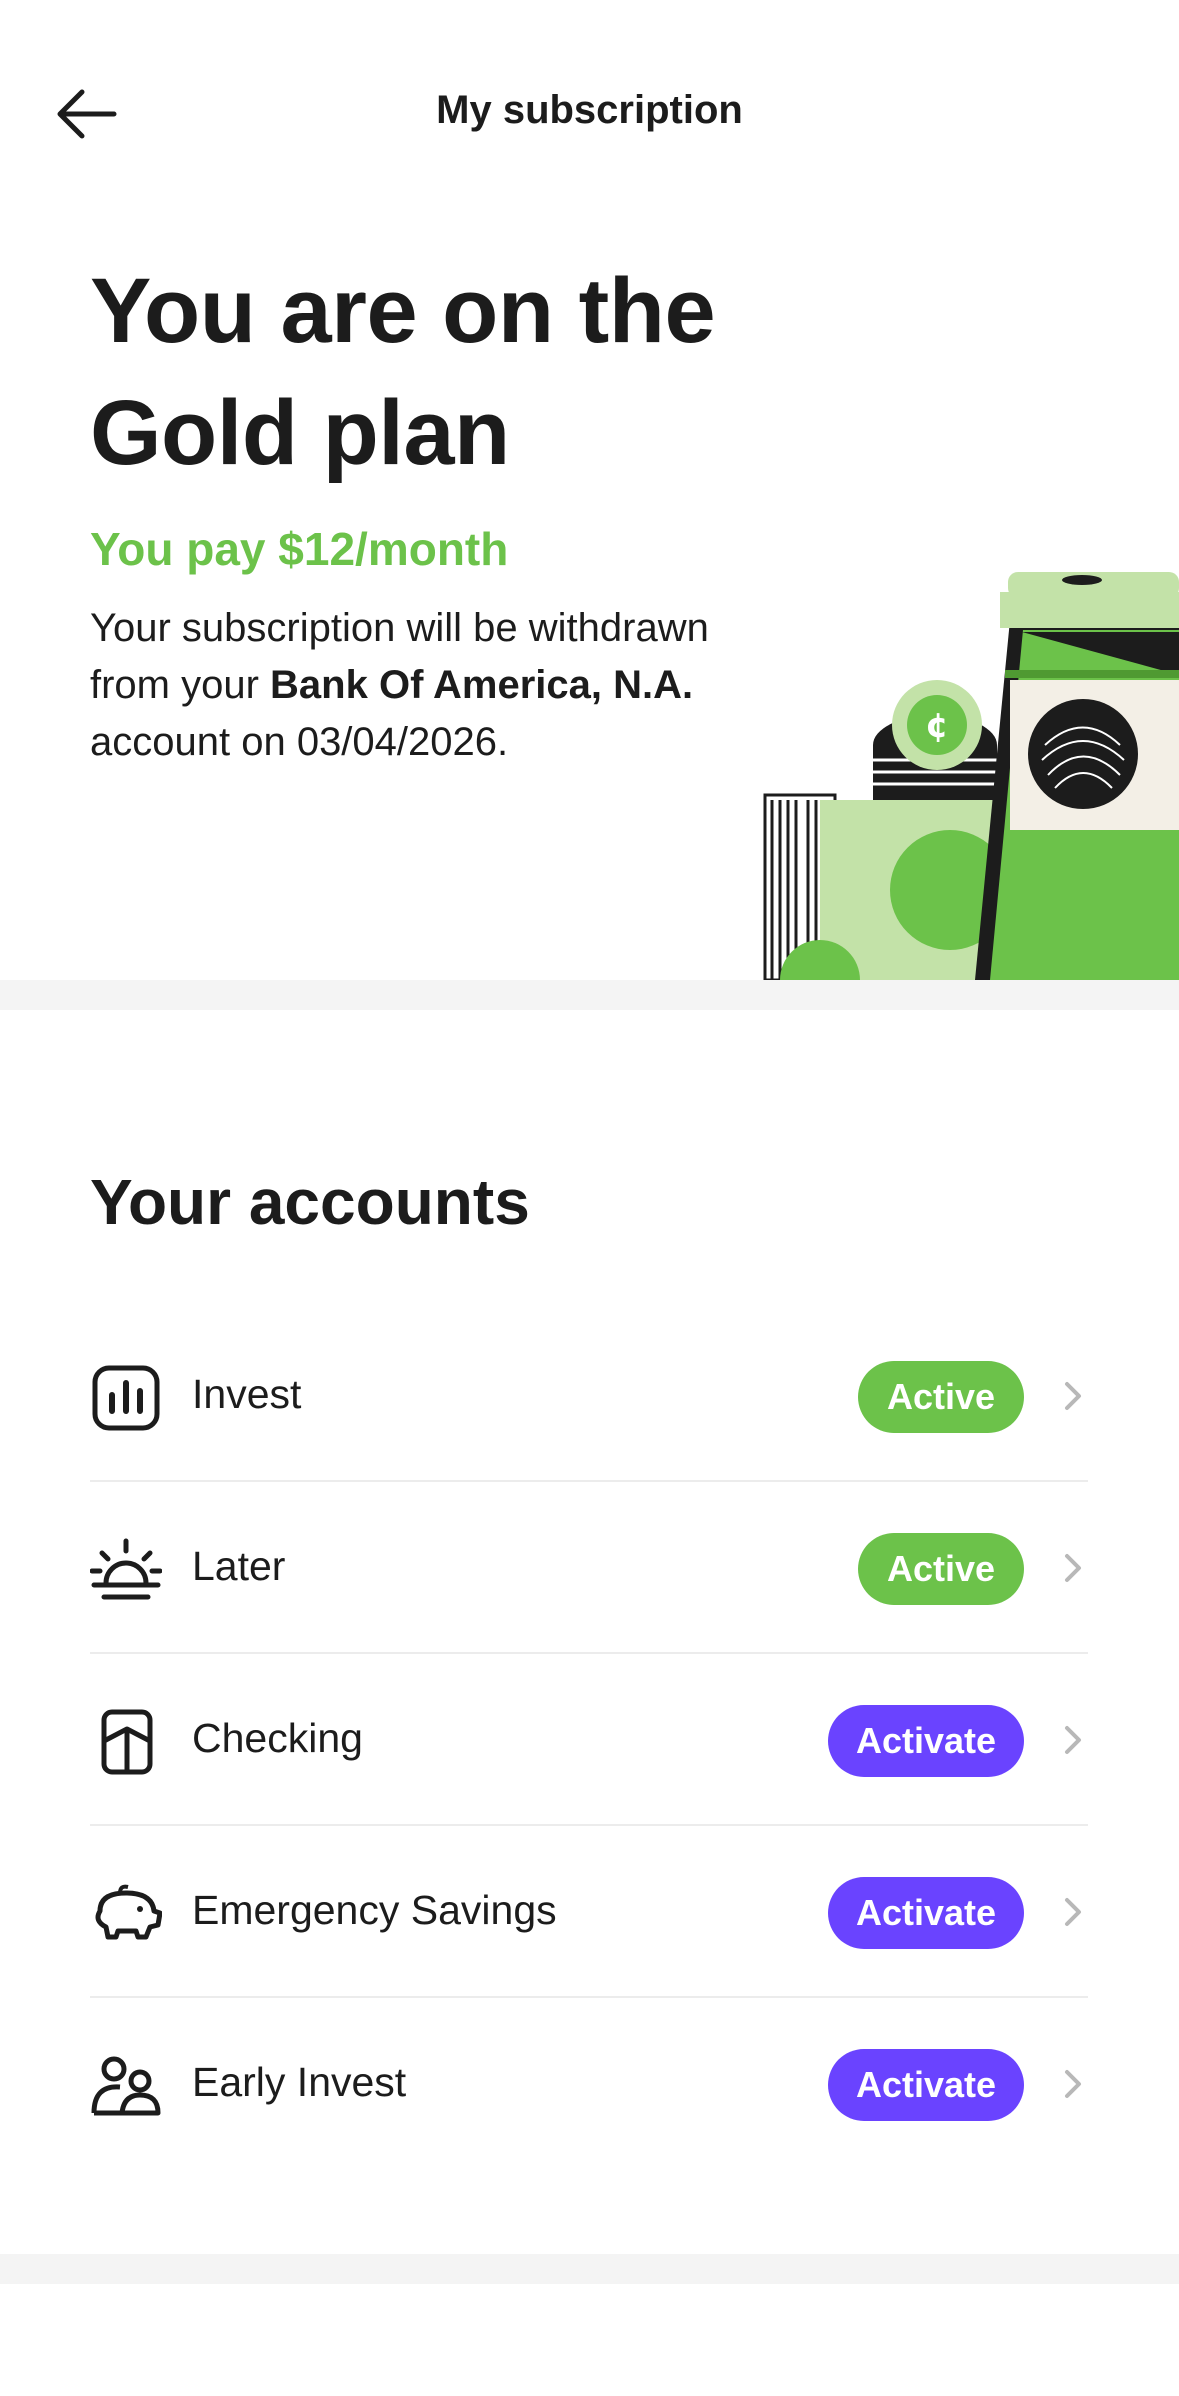 The width and height of the screenshot is (1179, 2396). Describe the element at coordinates (299, 2082) in the screenshot. I see `account-label: Early Invest` at that location.